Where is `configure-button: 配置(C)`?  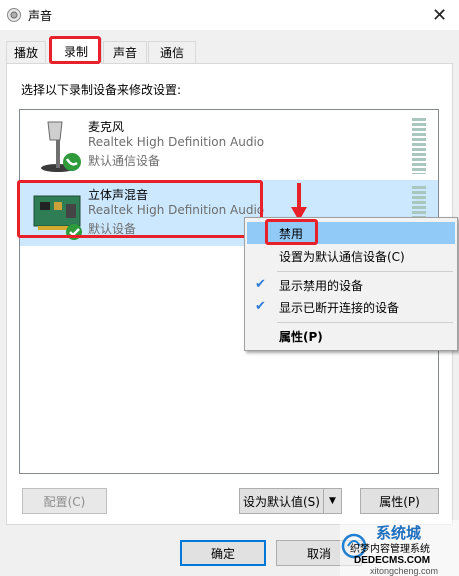 configure-button: 配置(C) is located at coordinates (64, 501).